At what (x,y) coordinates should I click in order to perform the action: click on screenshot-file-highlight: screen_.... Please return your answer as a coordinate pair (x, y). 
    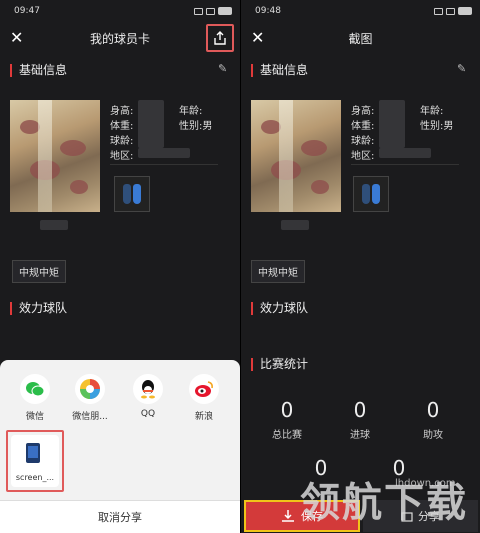
    Looking at the image, I should click on (35, 461).